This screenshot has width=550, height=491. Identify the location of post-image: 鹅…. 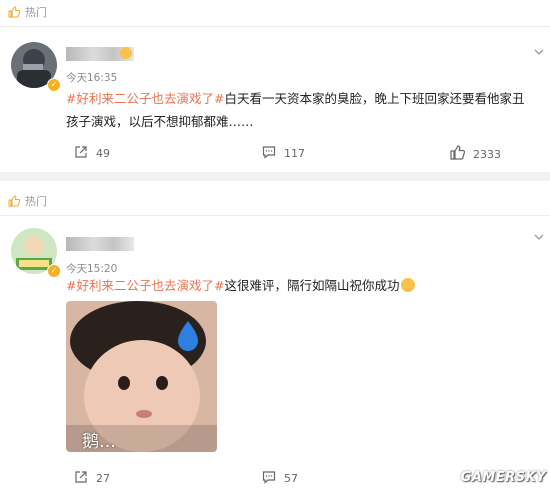
(141, 376).